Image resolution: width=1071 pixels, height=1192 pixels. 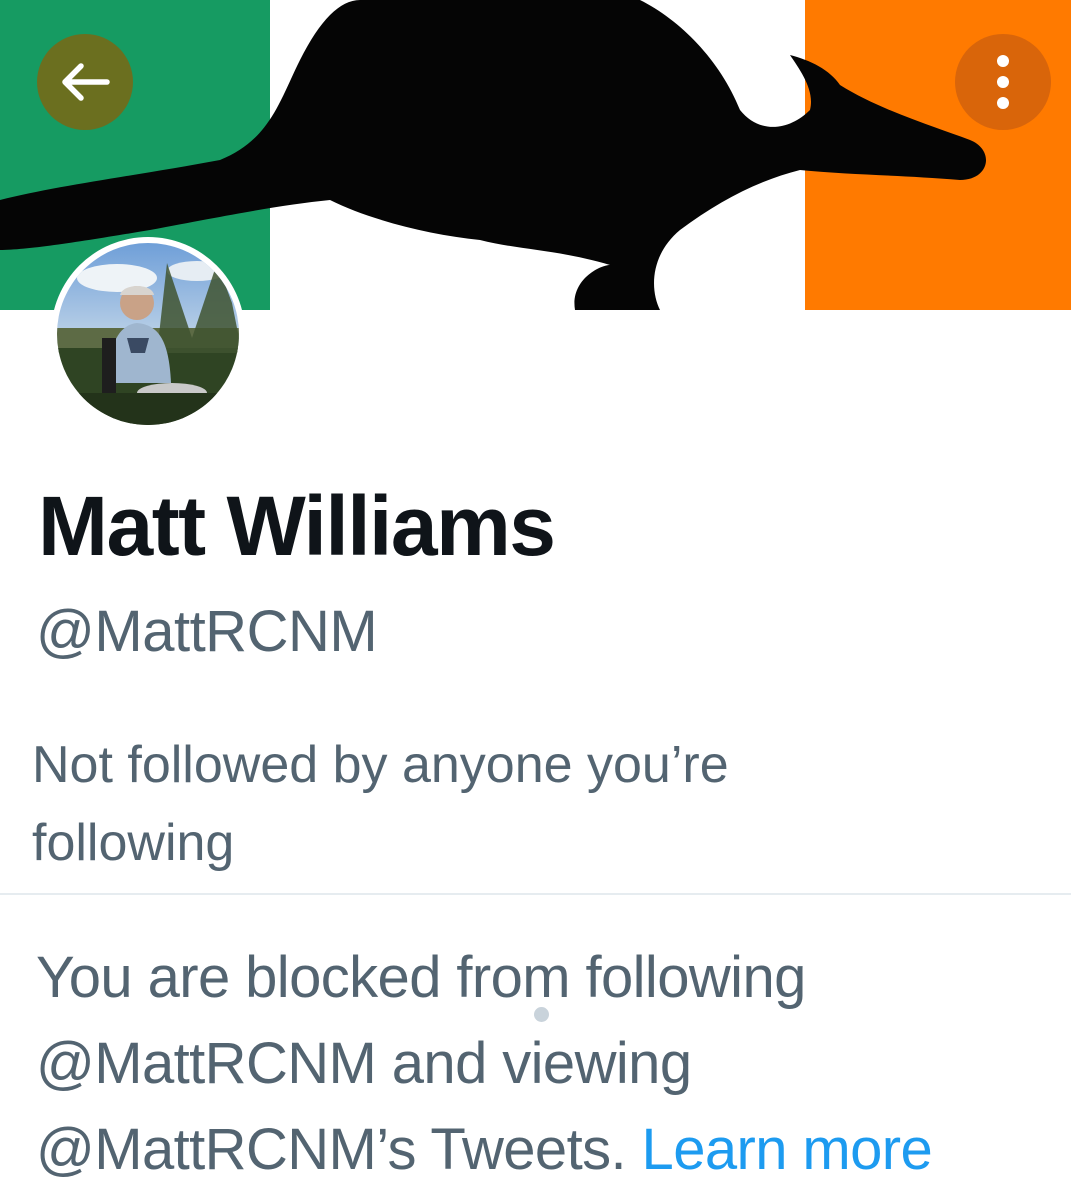 What do you see at coordinates (541, 1014) in the screenshot?
I see `loading-dot` at bounding box center [541, 1014].